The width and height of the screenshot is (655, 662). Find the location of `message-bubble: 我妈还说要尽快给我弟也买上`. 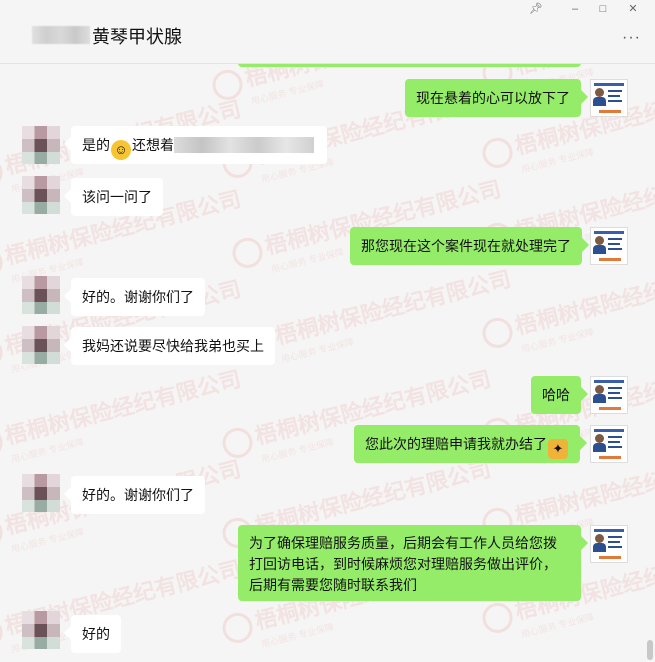

message-bubble: 我妈还说要尽快给我弟也买上 is located at coordinates (173, 346).